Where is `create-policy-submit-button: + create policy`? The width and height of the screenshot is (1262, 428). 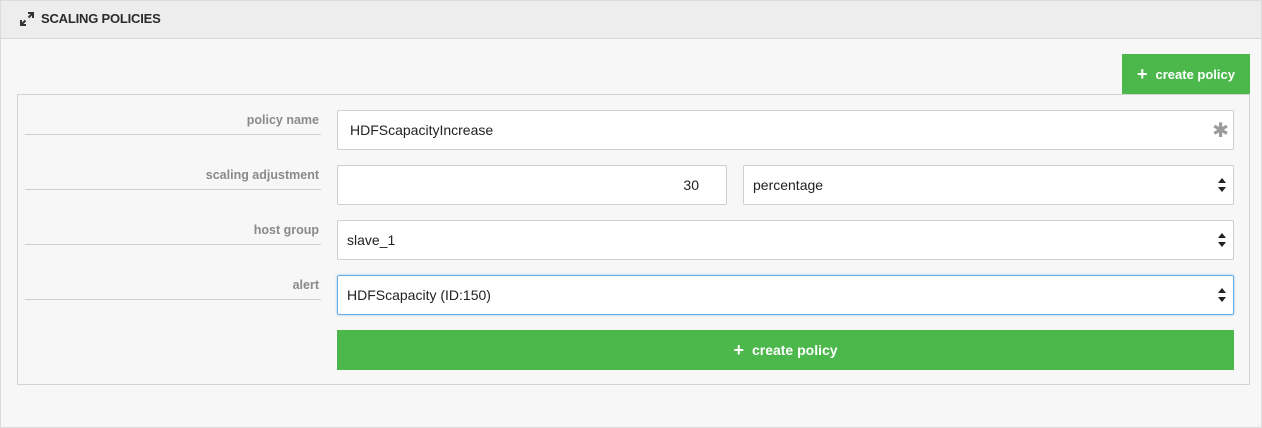 create-policy-submit-button: + create policy is located at coordinates (785, 350).